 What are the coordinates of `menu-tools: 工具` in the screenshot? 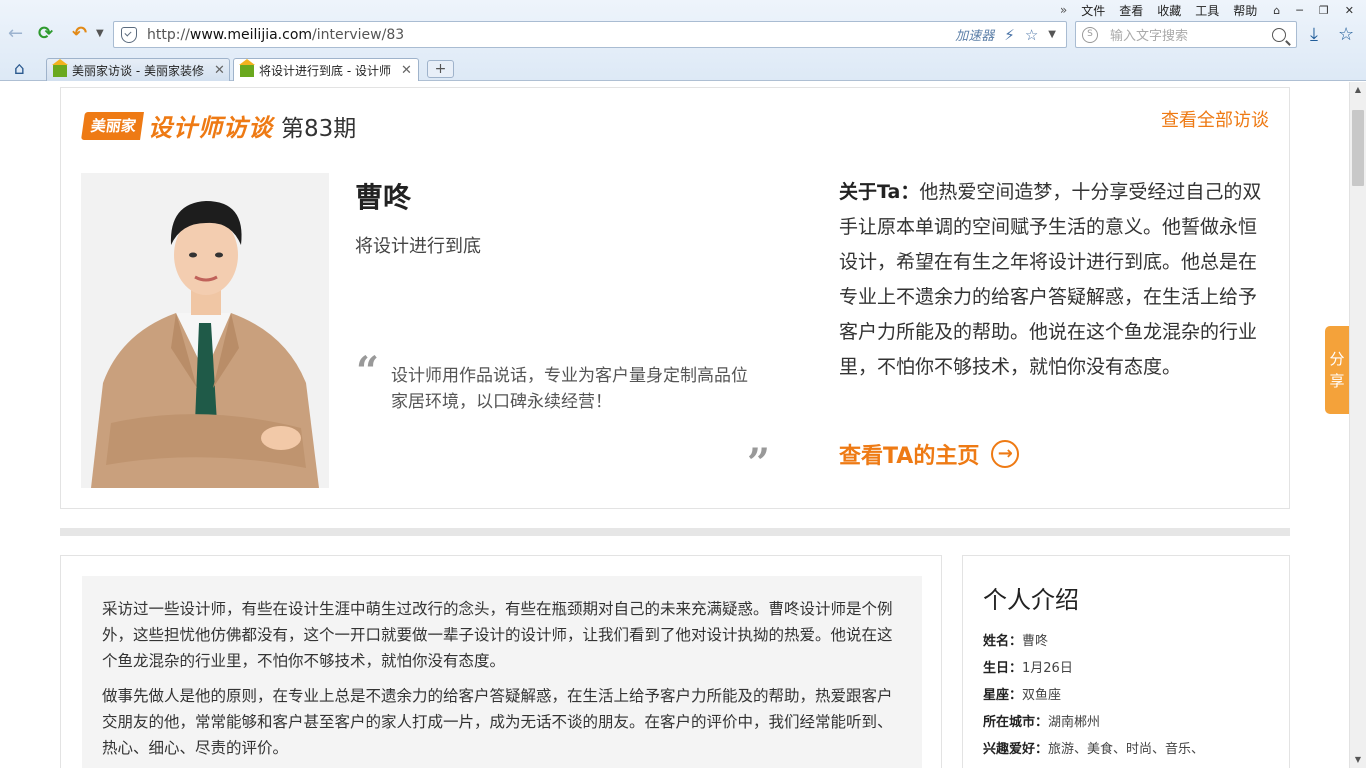 It's located at (1207, 10).